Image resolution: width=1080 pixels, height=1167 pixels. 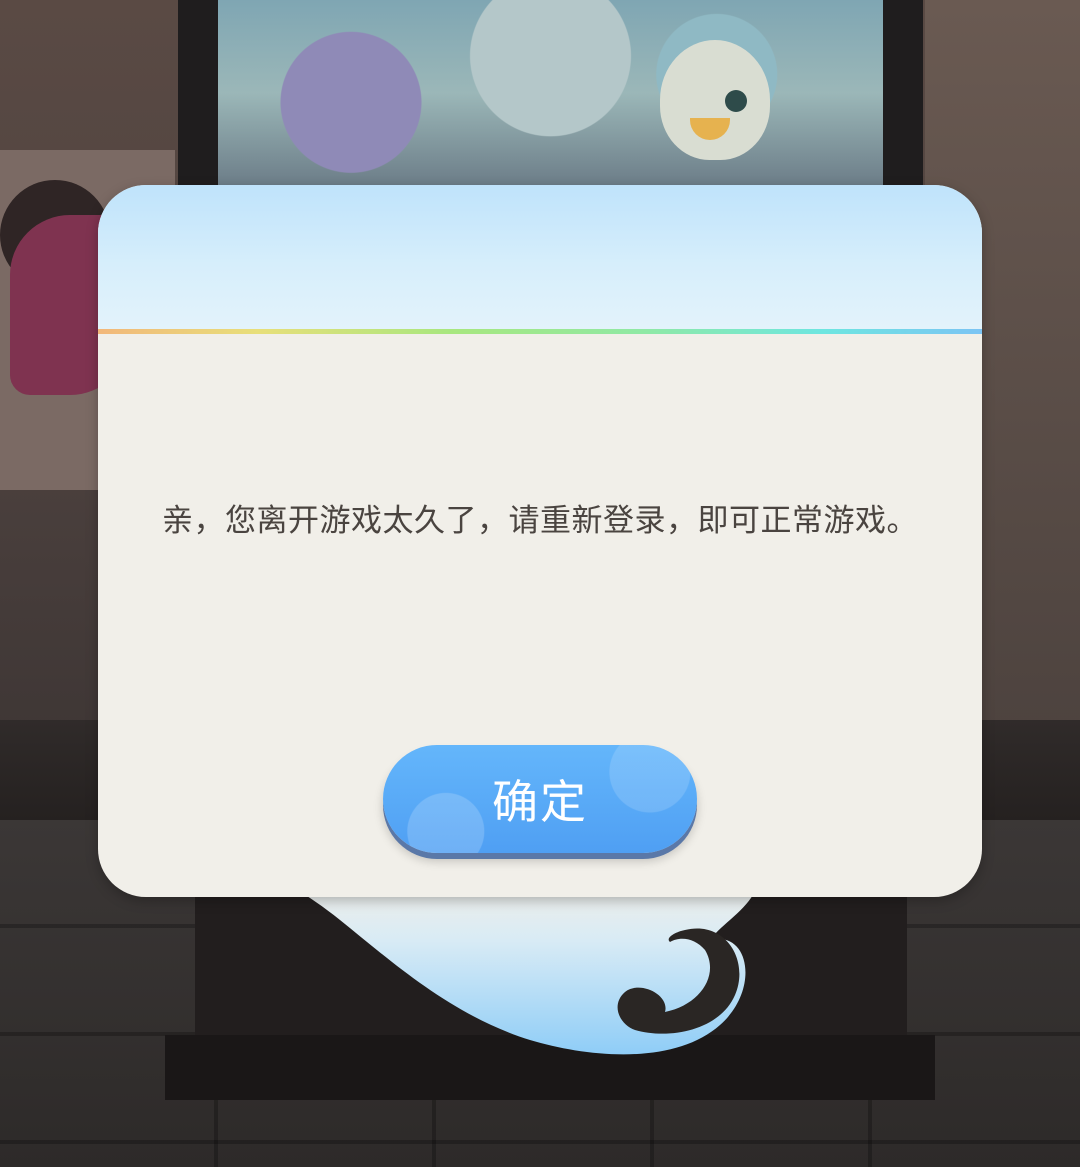 I want to click on swirl-tail-icon, so click(x=520, y=967).